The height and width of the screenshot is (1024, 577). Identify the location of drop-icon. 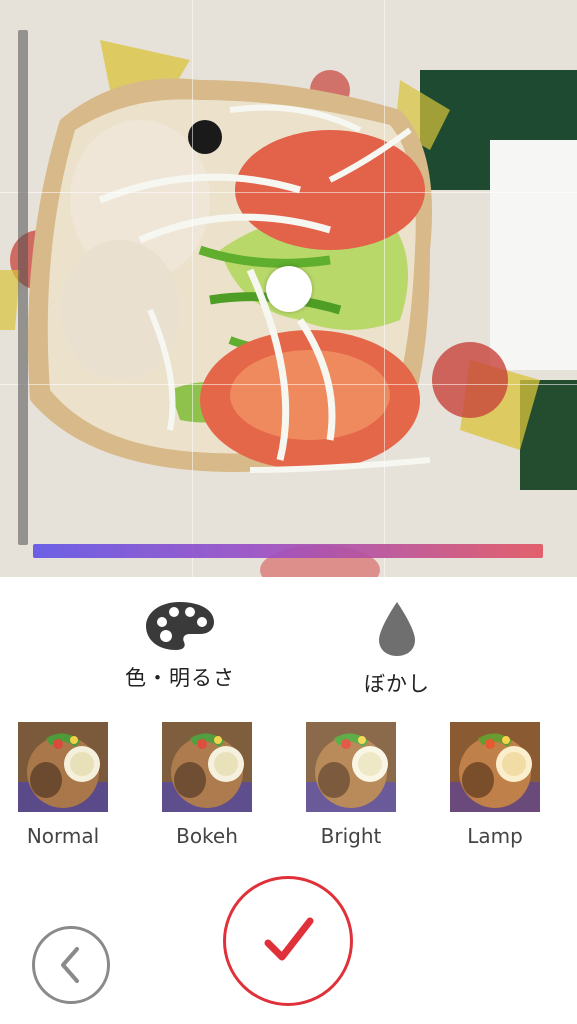
(397, 629).